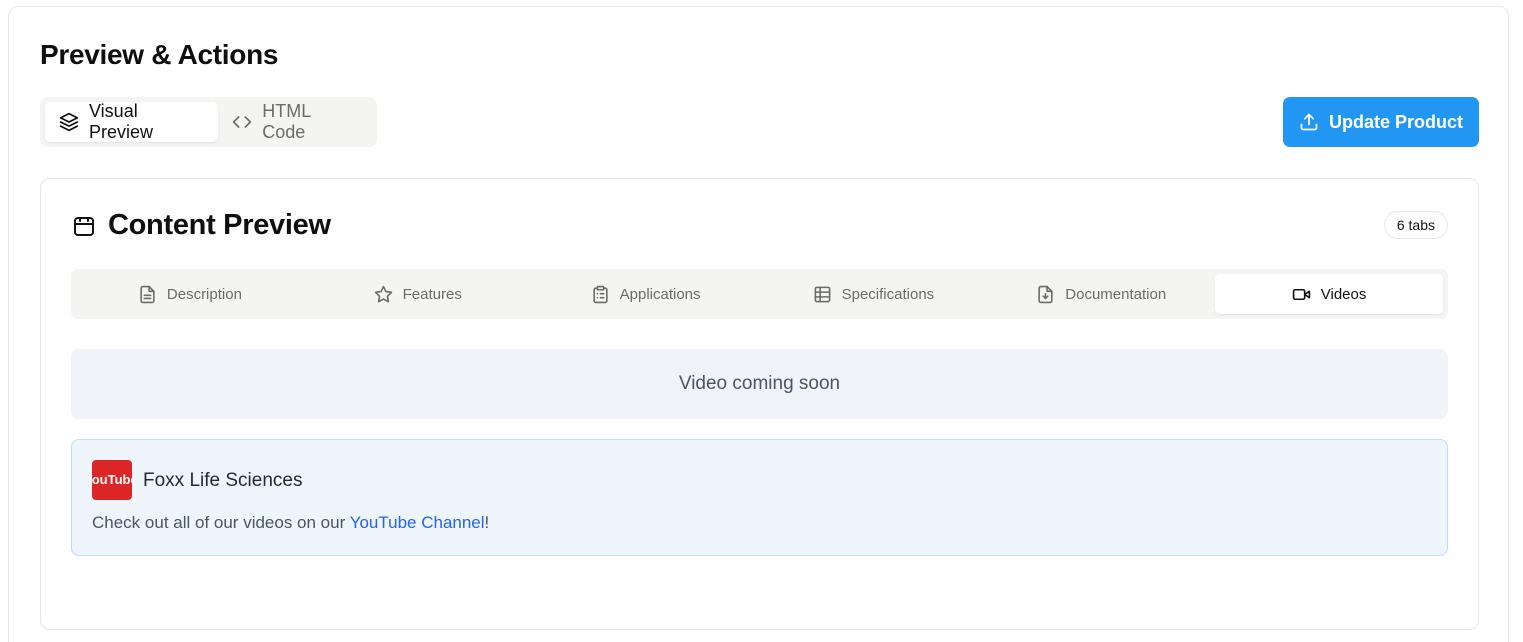 The width and height of the screenshot is (1523, 642). I want to click on upload-icon, so click(1309, 122).